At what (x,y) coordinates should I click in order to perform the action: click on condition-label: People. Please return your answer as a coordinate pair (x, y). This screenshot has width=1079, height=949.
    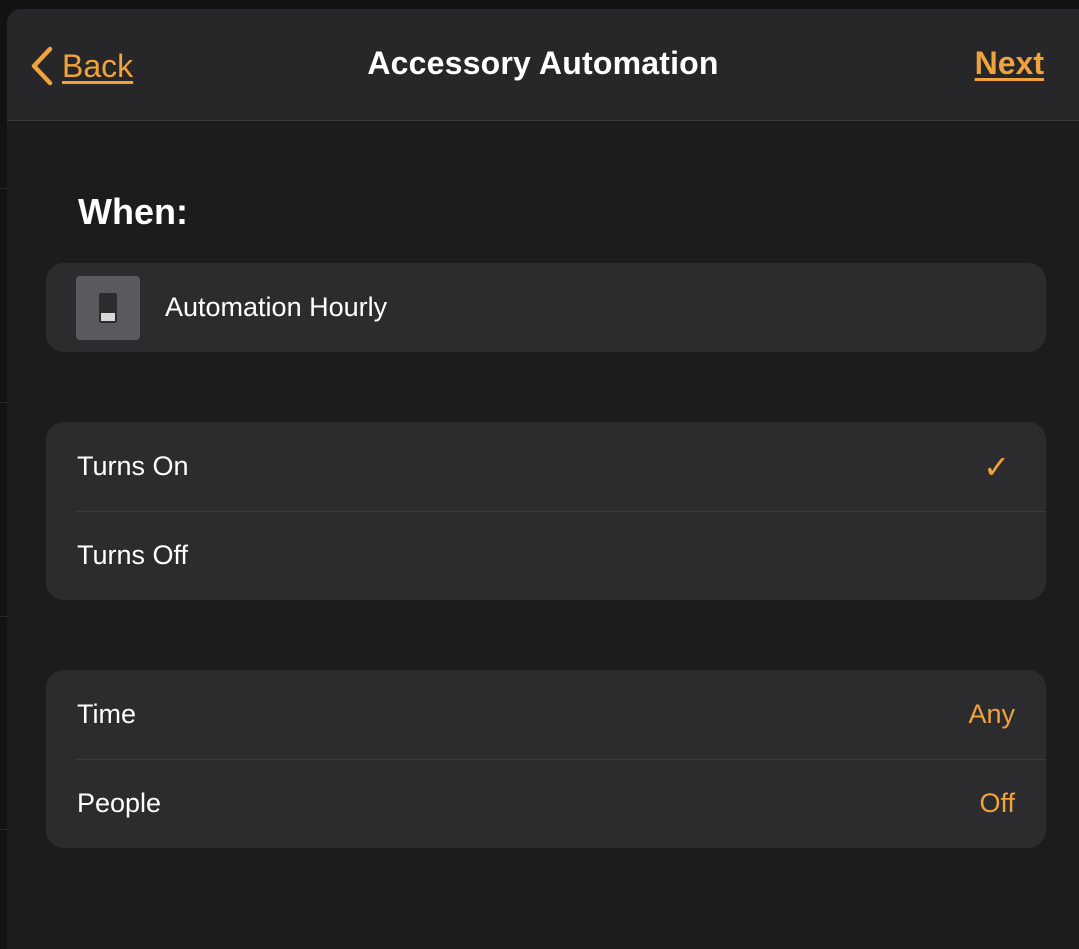
    Looking at the image, I should click on (119, 803).